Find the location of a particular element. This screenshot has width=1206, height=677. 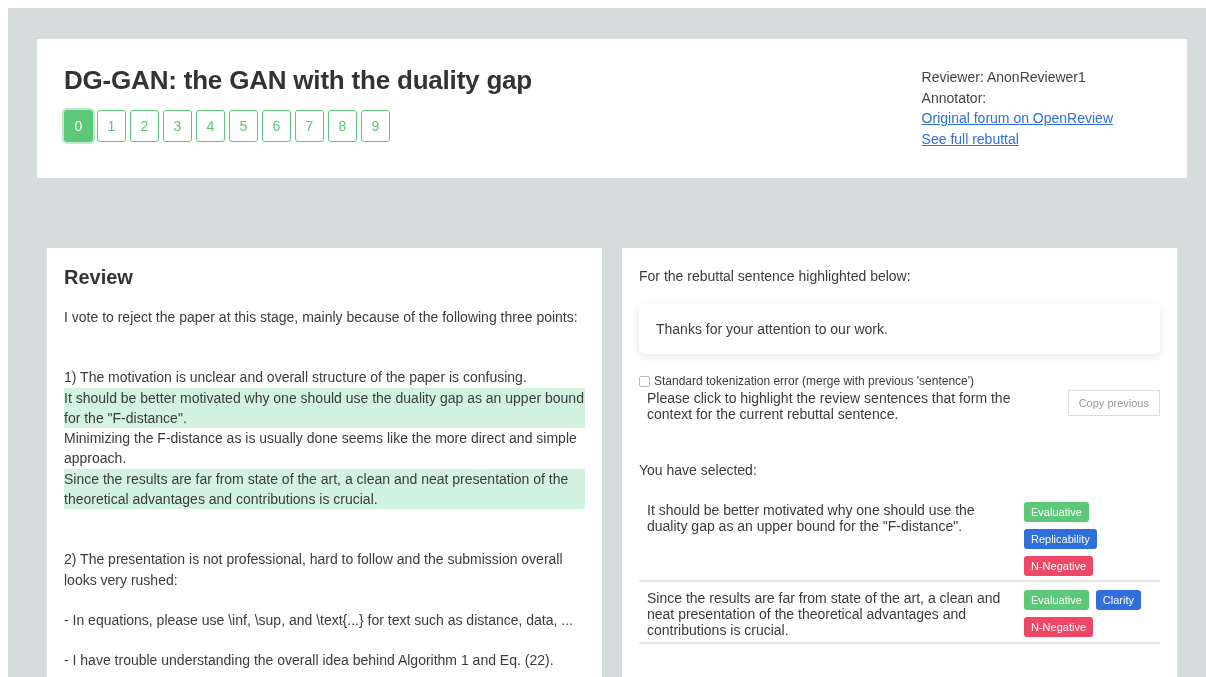

intro-text: For the rebuttal sentence highlighted below: is located at coordinates (775, 276).